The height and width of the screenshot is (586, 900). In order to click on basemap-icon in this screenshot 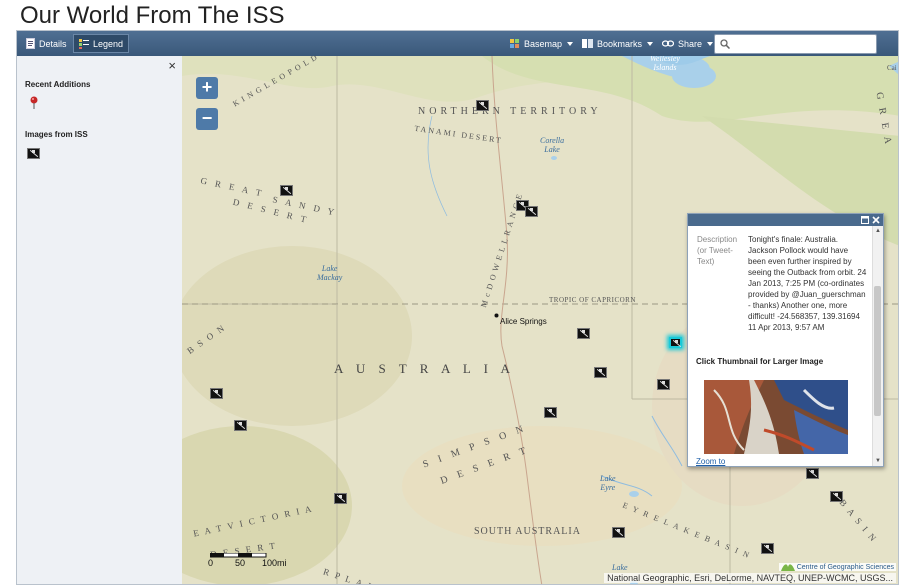, I will do `click(514, 43)`.